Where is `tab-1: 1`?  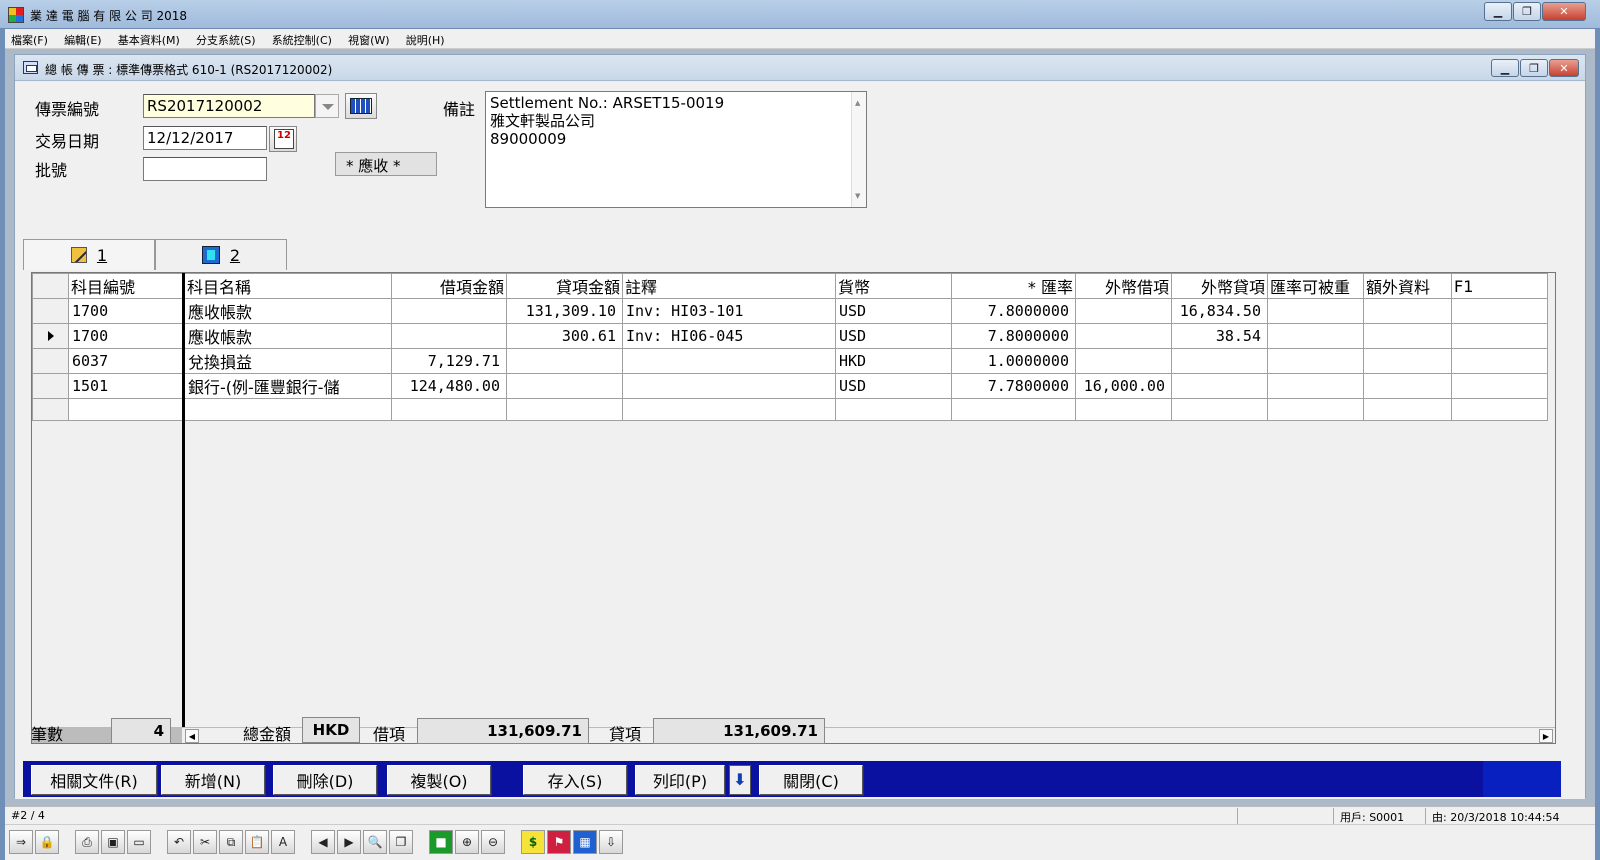
tab-1: 1 is located at coordinates (89, 254).